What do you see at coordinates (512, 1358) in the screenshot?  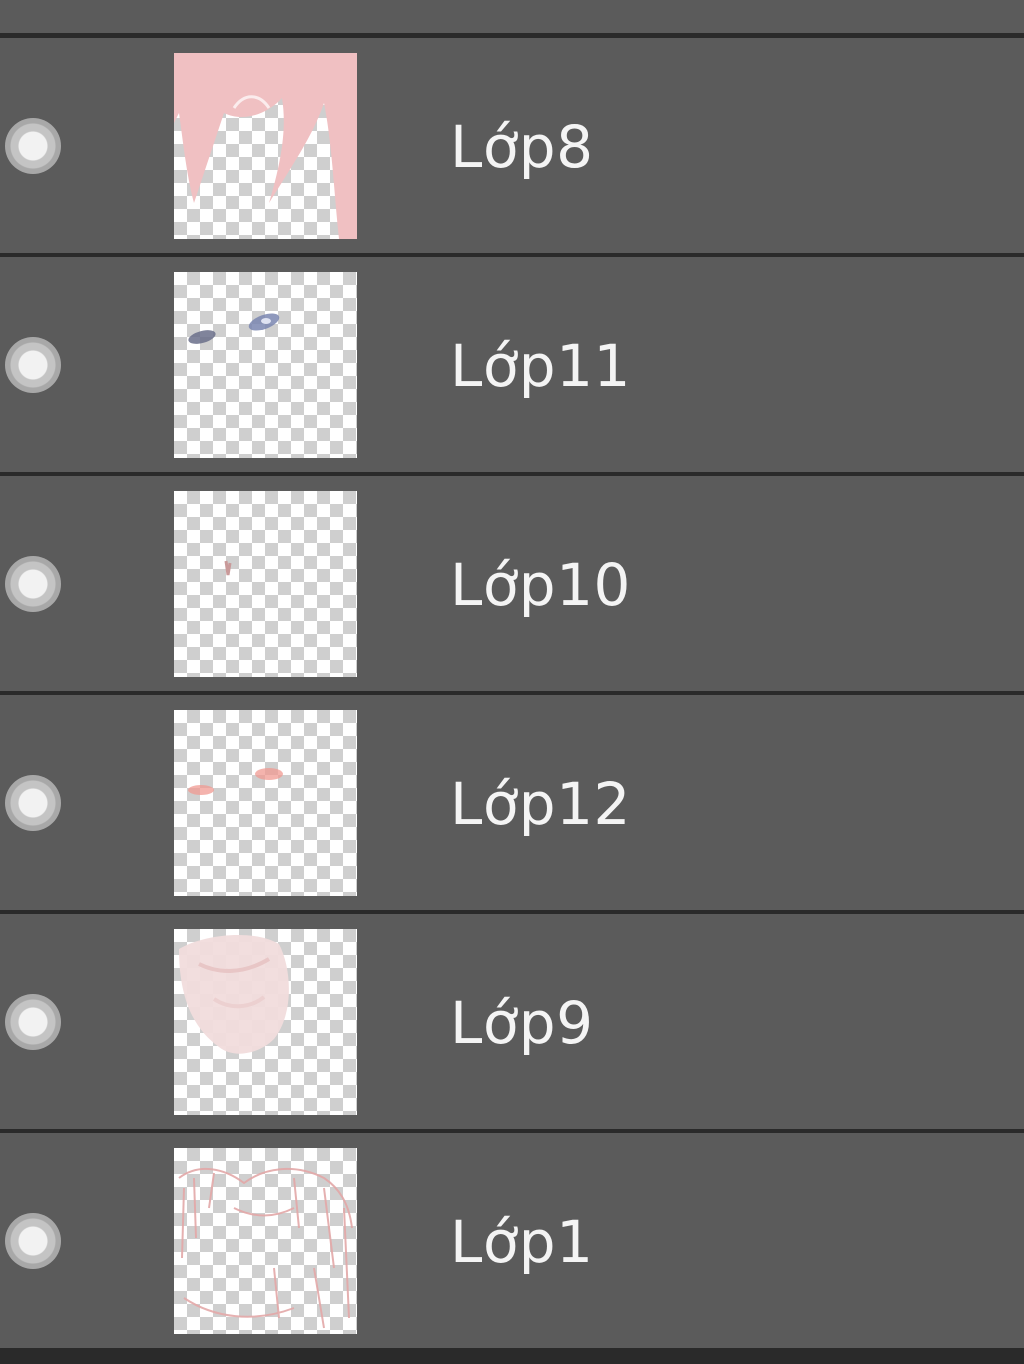 I see `panel-bottom-strip` at bounding box center [512, 1358].